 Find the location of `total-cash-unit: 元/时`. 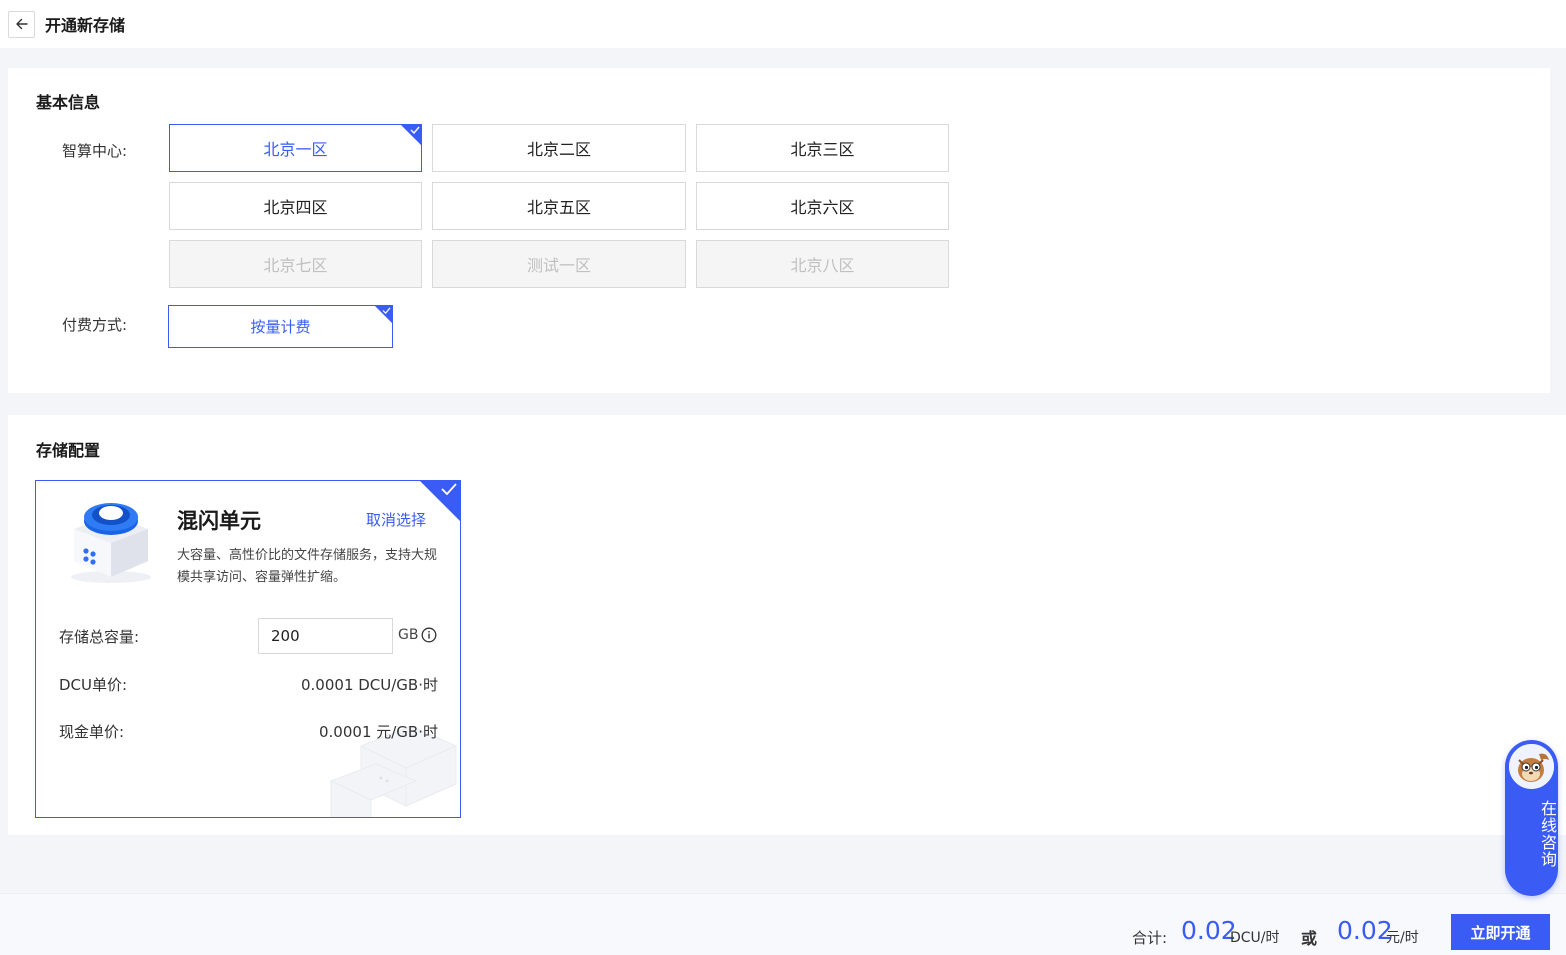

total-cash-unit: 元/时 is located at coordinates (1402, 938).